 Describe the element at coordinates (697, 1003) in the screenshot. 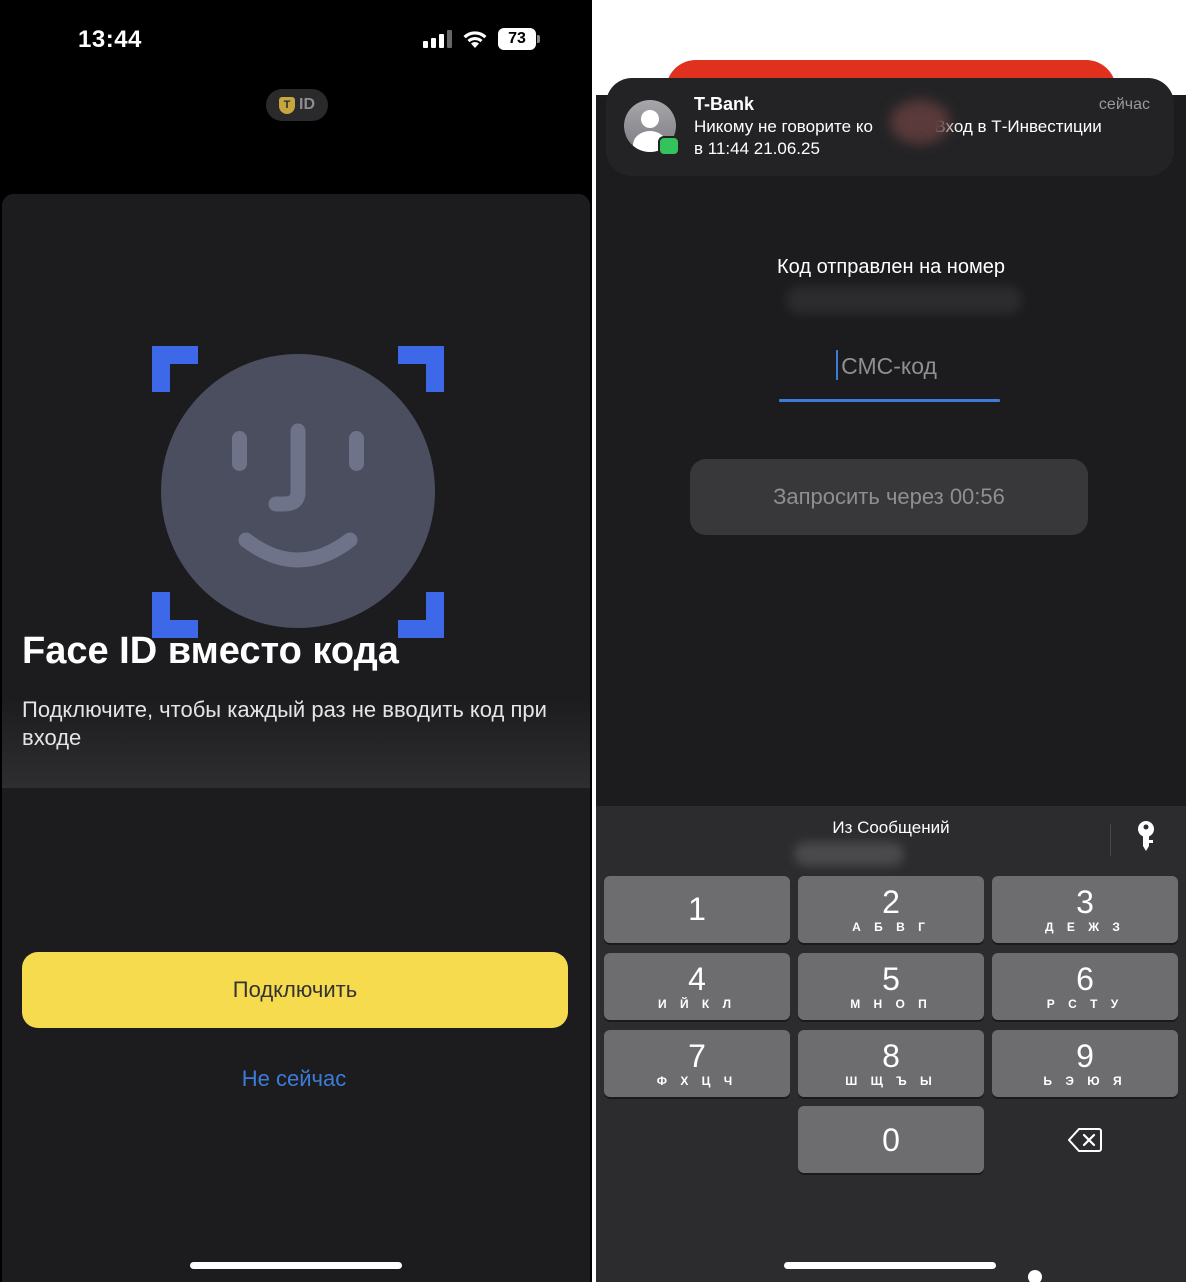

I see `key-letters: И Й К Л` at that location.